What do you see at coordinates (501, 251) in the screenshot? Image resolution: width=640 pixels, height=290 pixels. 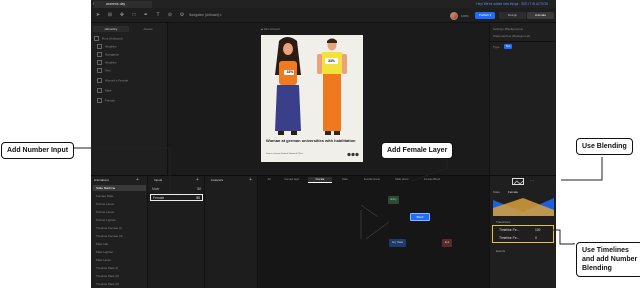 I see `events-label: Events` at bounding box center [501, 251].